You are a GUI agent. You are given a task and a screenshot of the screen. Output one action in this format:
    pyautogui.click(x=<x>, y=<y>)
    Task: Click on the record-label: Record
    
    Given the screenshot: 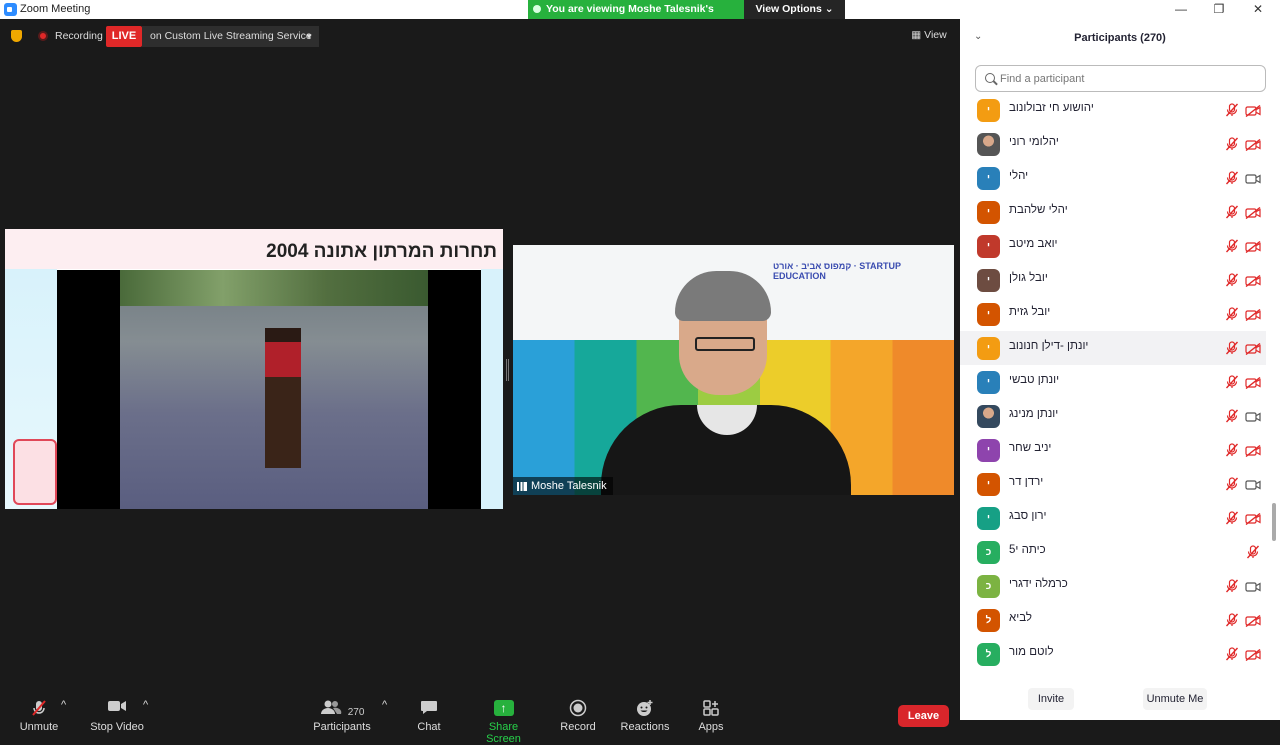 What is the action you would take?
    pyautogui.click(x=578, y=727)
    